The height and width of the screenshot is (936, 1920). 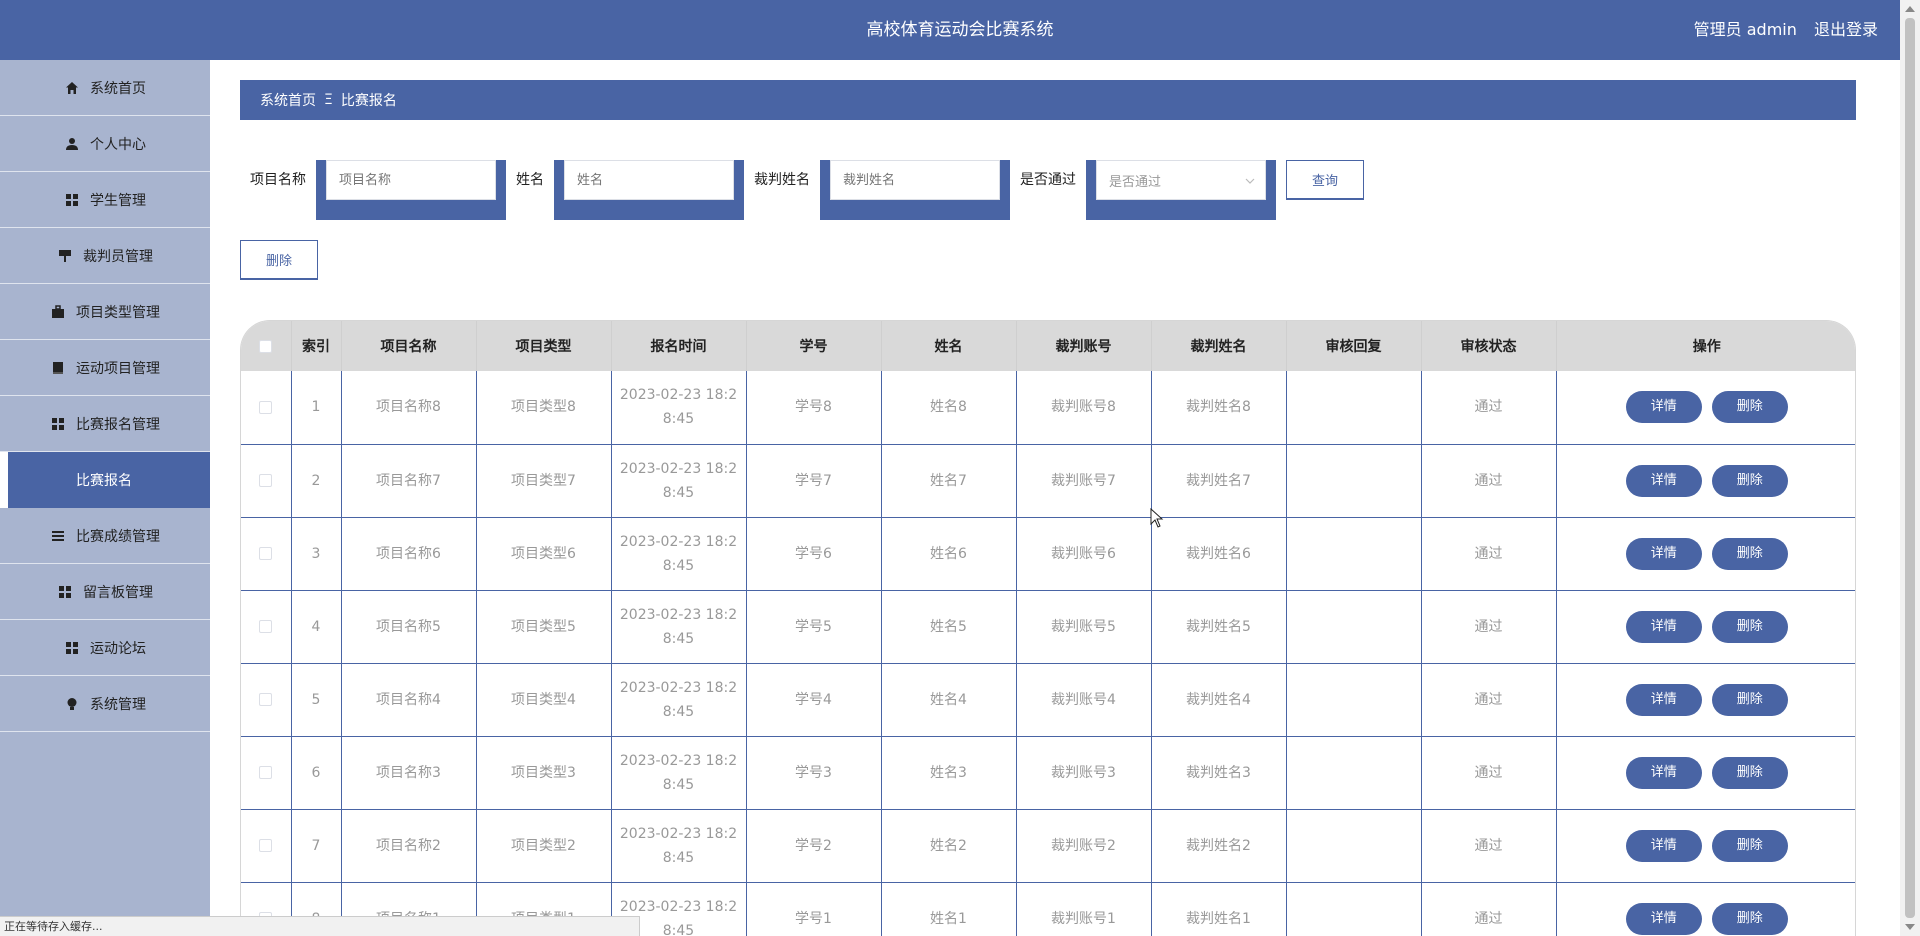 I want to click on select-all-checkbox-cell, so click(x=266, y=346).